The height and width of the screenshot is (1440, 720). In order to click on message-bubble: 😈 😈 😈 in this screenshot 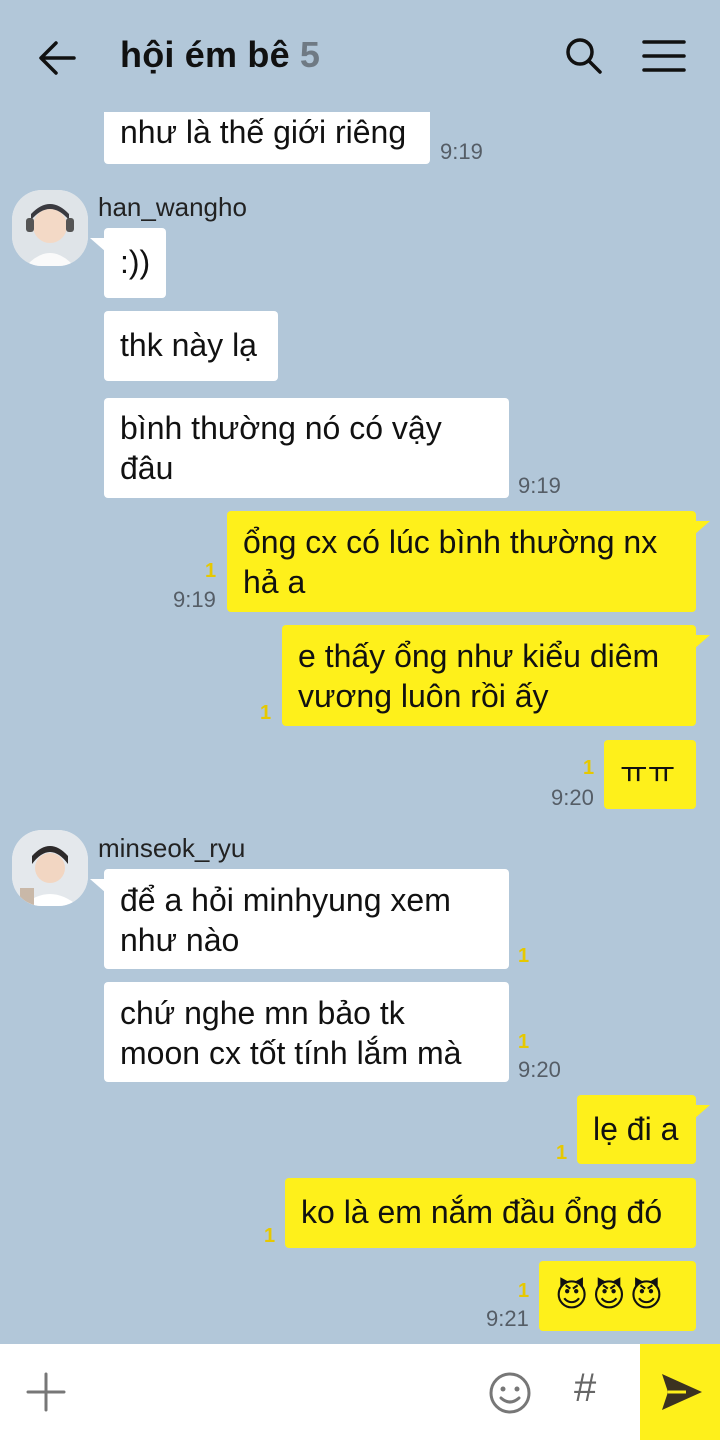, I will do `click(617, 1296)`.